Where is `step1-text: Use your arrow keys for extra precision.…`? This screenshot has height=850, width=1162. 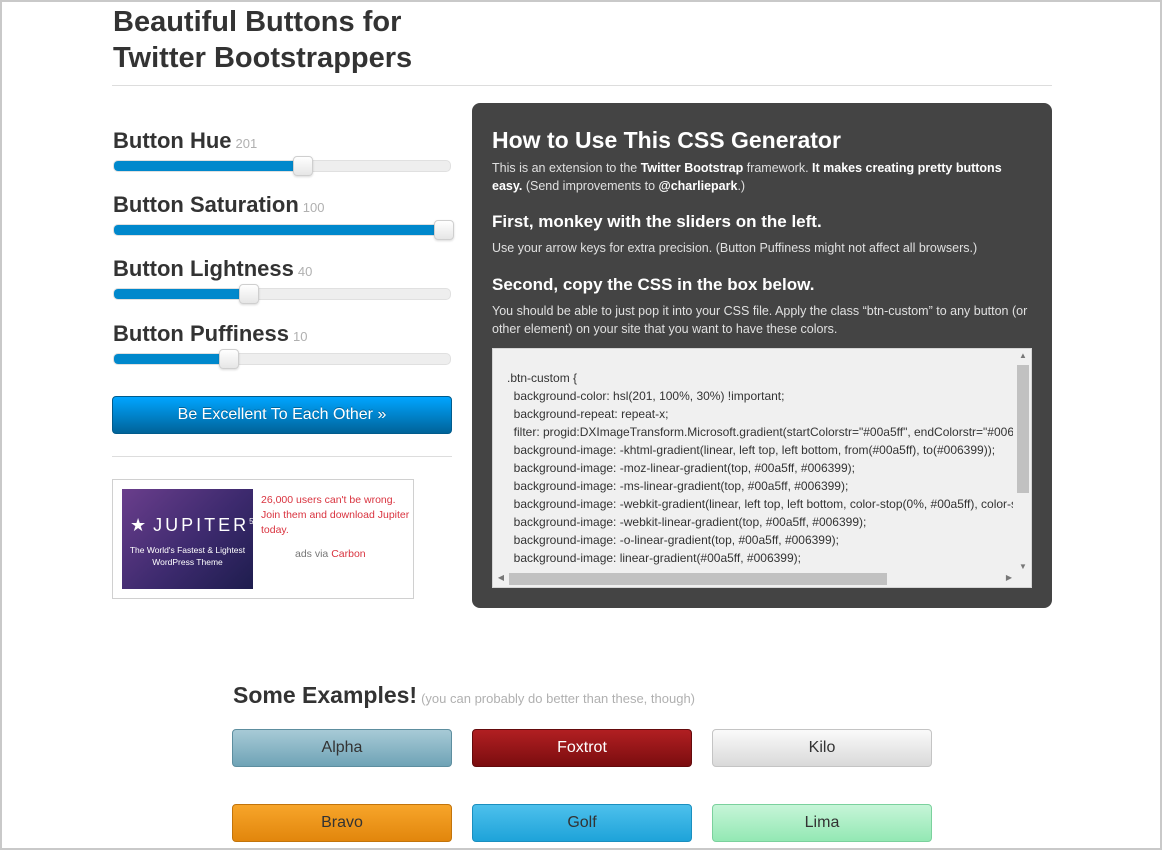 step1-text: Use your arrow keys for extra precision.… is located at coordinates (735, 248).